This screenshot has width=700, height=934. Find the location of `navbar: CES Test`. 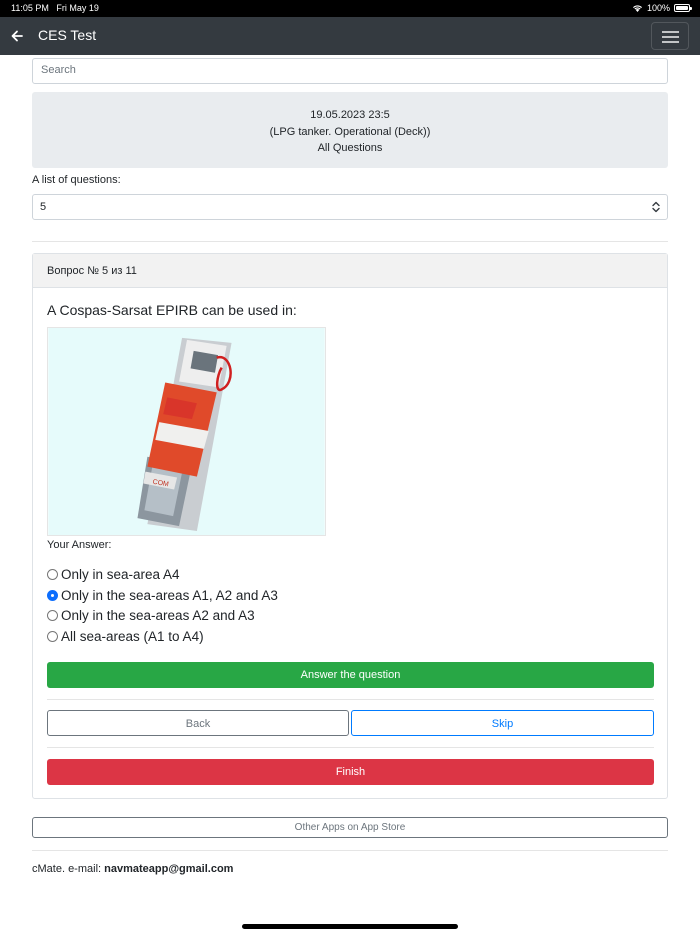

navbar: CES Test is located at coordinates (350, 36).